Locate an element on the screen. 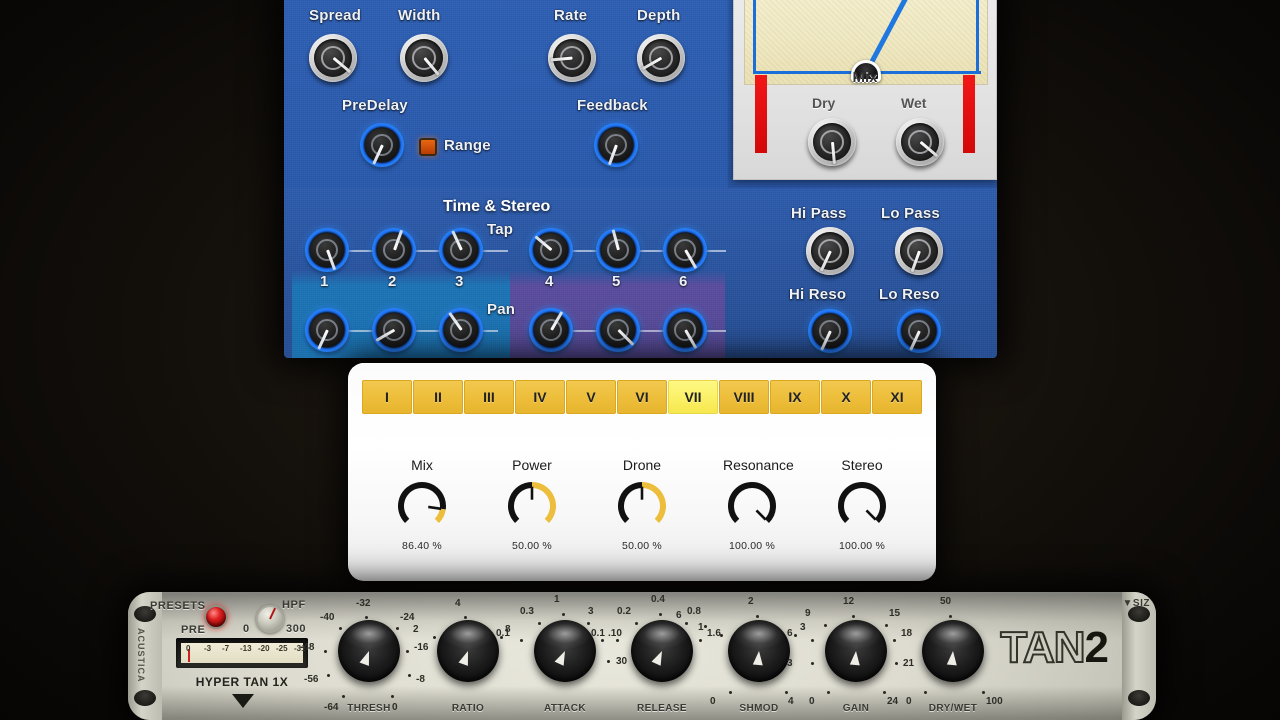 This screenshot has height=720, width=1280. tan2-tick-label: 21 is located at coordinates (909, 663).